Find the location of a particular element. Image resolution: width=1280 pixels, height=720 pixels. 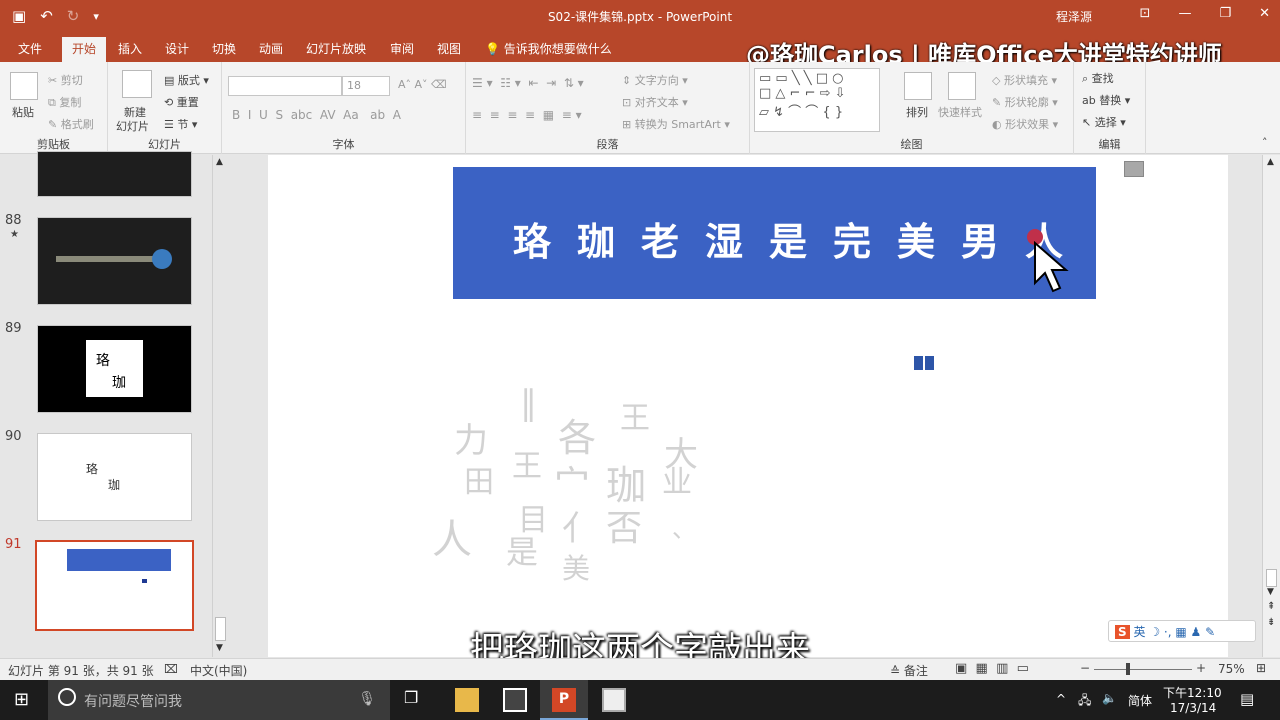

language-status: 中文(中国) is located at coordinates (218, 670).